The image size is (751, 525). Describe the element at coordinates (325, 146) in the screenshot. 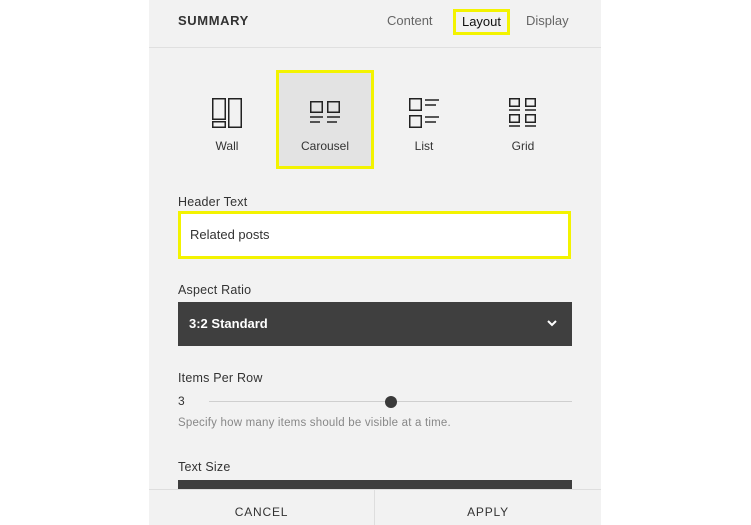

I see `layout-option-label: Carousel` at that location.